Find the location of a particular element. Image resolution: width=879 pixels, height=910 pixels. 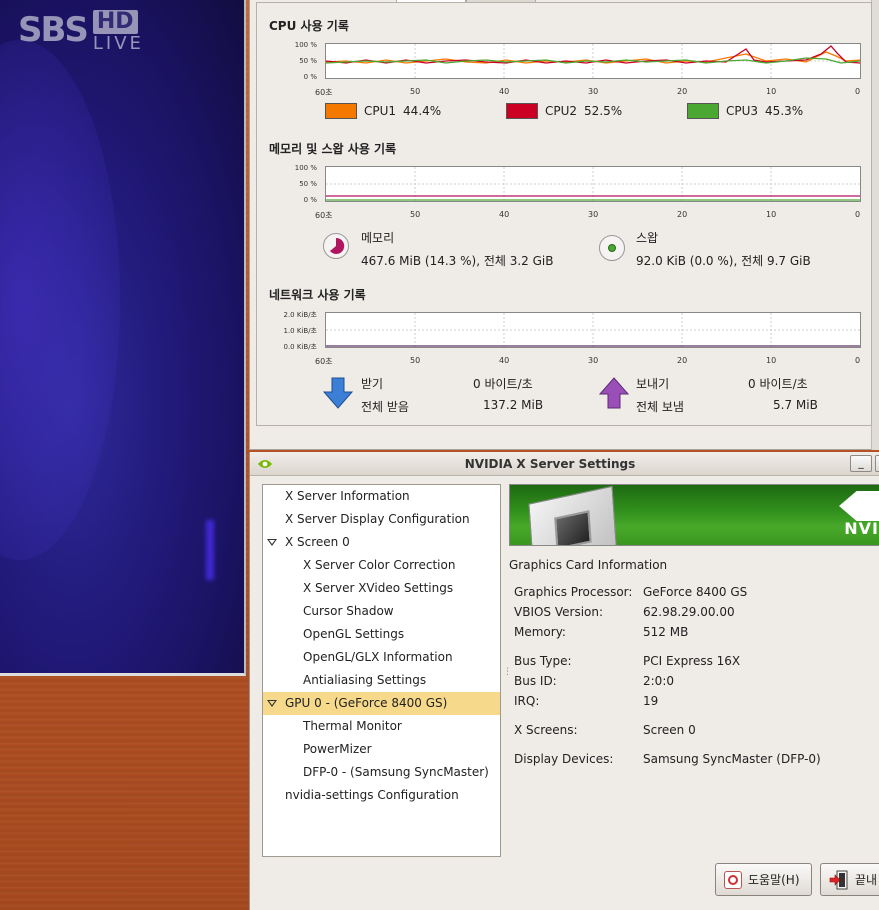

net-x-label: 20 is located at coordinates (682, 360).